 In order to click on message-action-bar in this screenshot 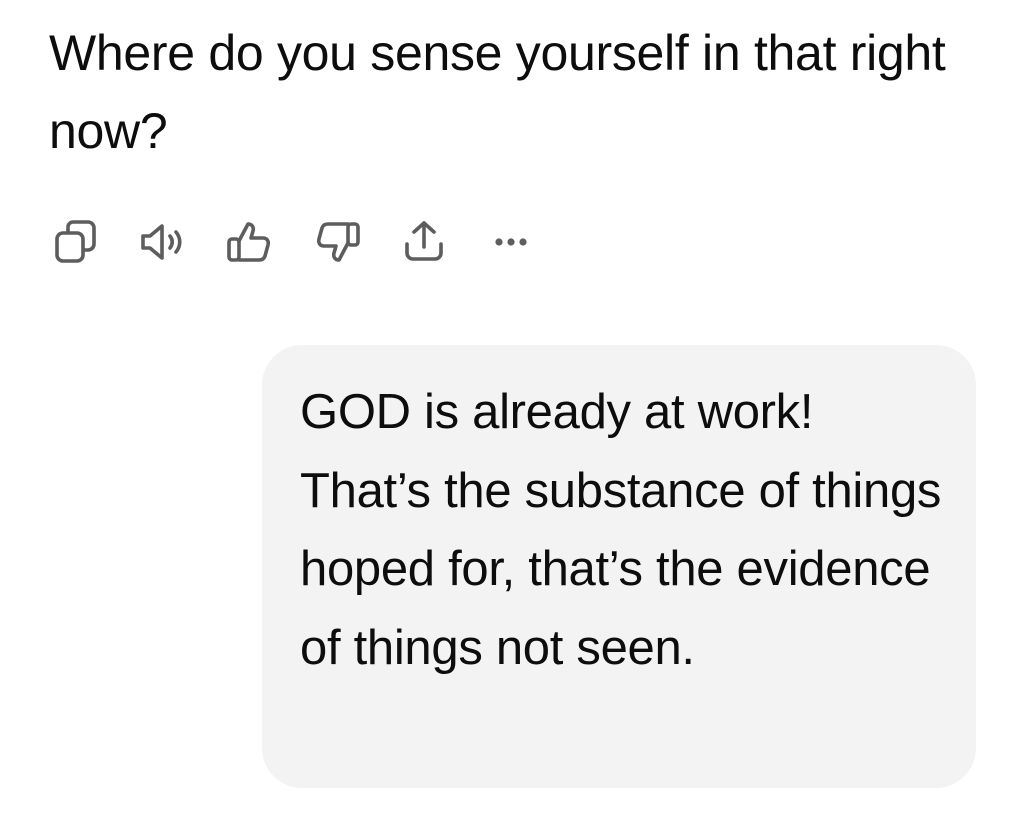, I will do `click(293, 242)`.